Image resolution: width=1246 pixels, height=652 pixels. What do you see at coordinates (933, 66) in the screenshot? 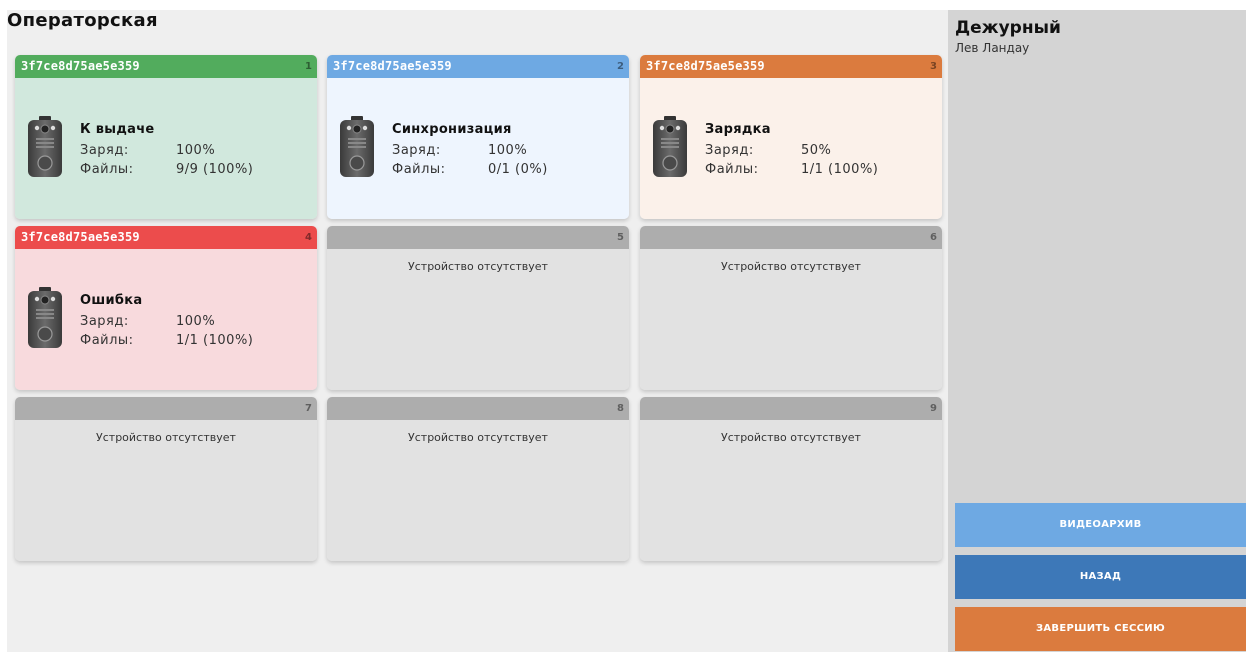
I see `slot-number: 3` at bounding box center [933, 66].